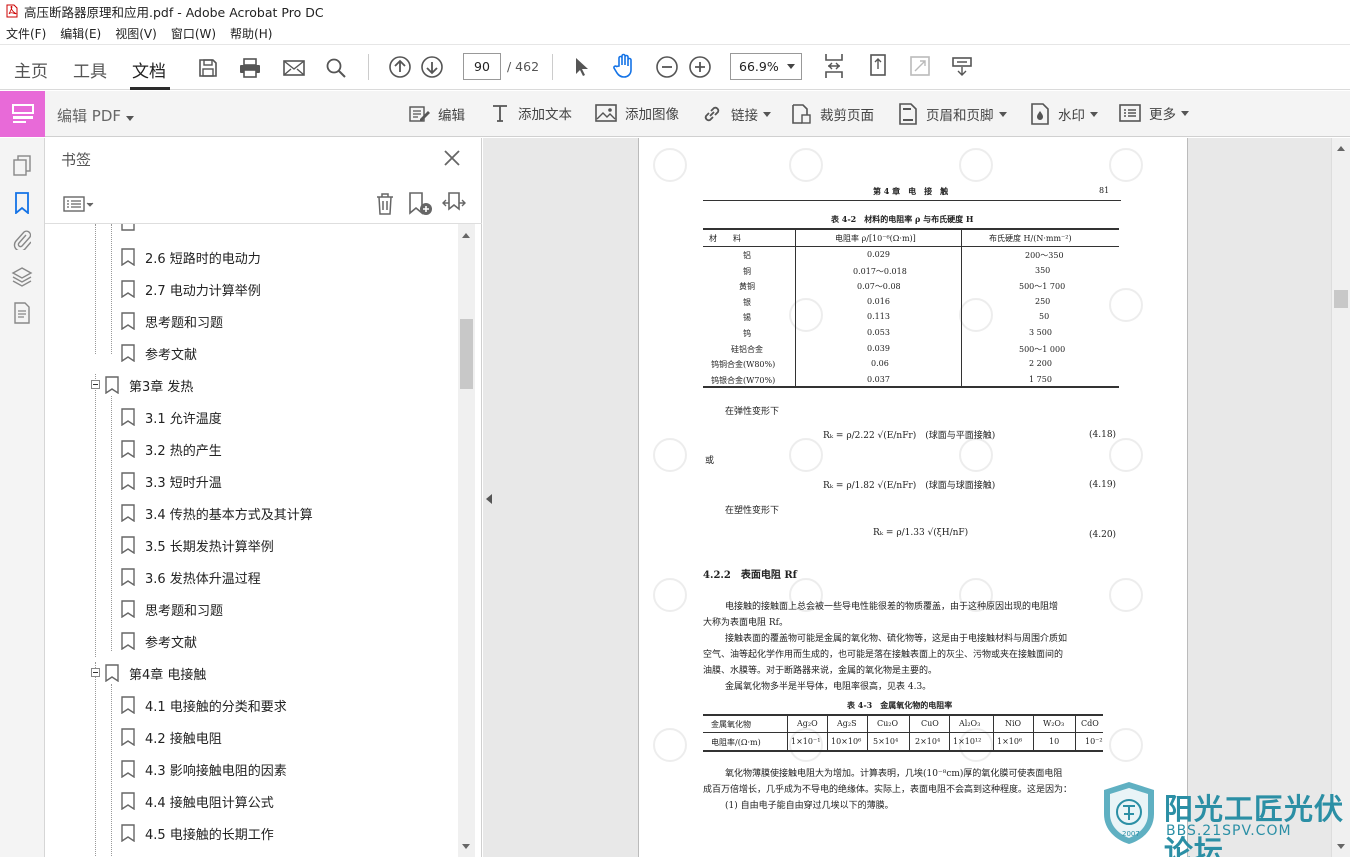  I want to click on expand-bookmark-icon, so click(454, 204).